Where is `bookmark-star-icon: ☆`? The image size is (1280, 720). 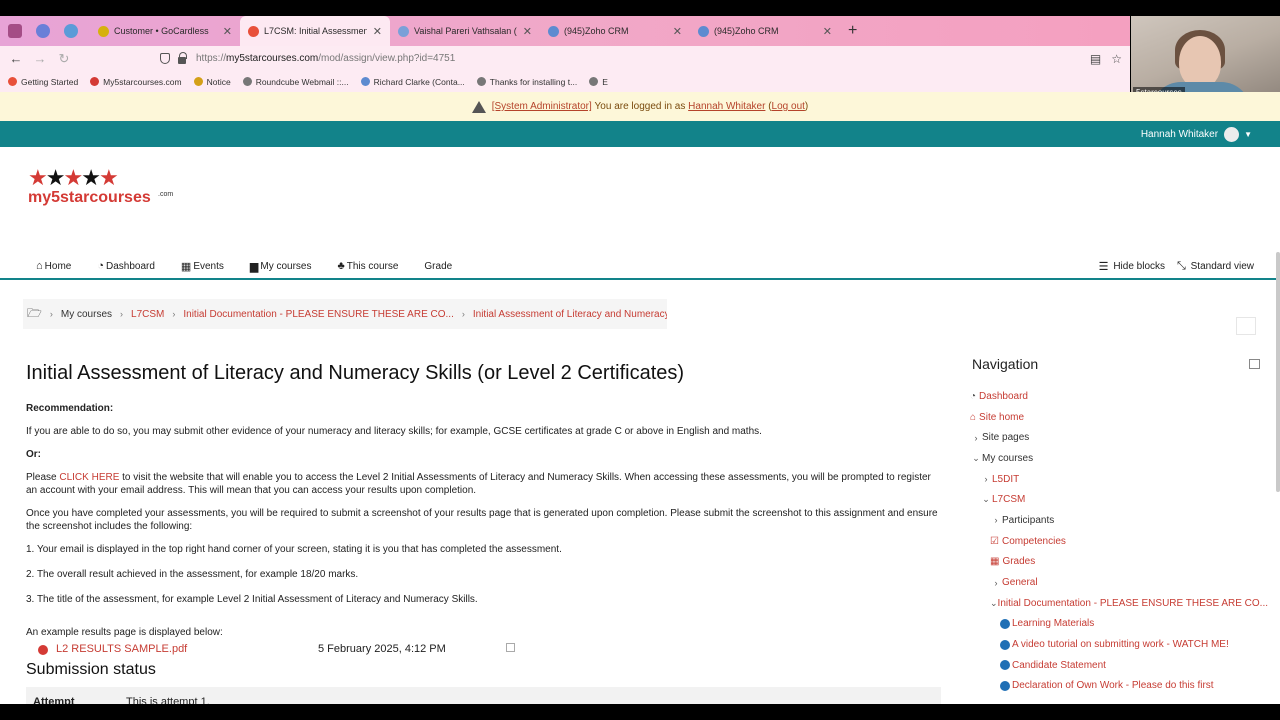
bookmark-star-icon: ☆ is located at coordinates (1116, 59).